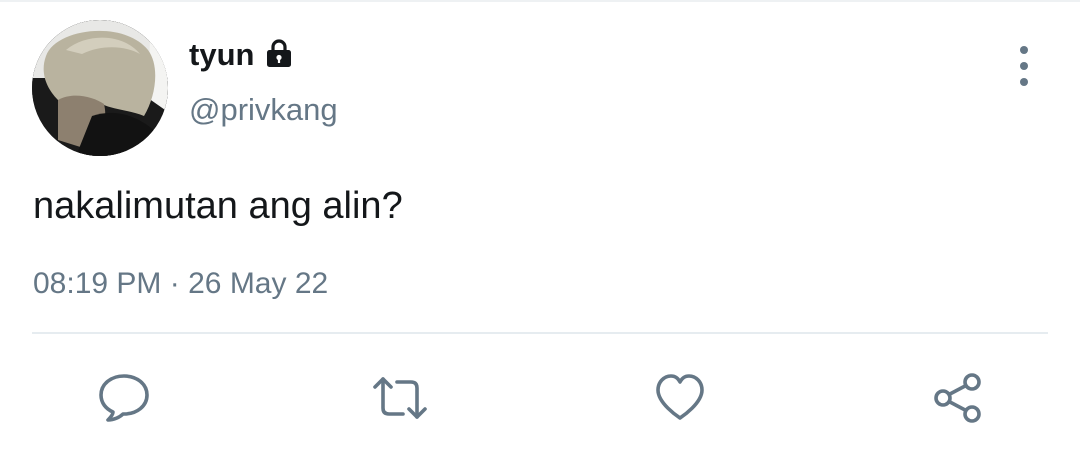 This screenshot has height=452, width=1080. I want to click on reply-button, so click(124, 398).